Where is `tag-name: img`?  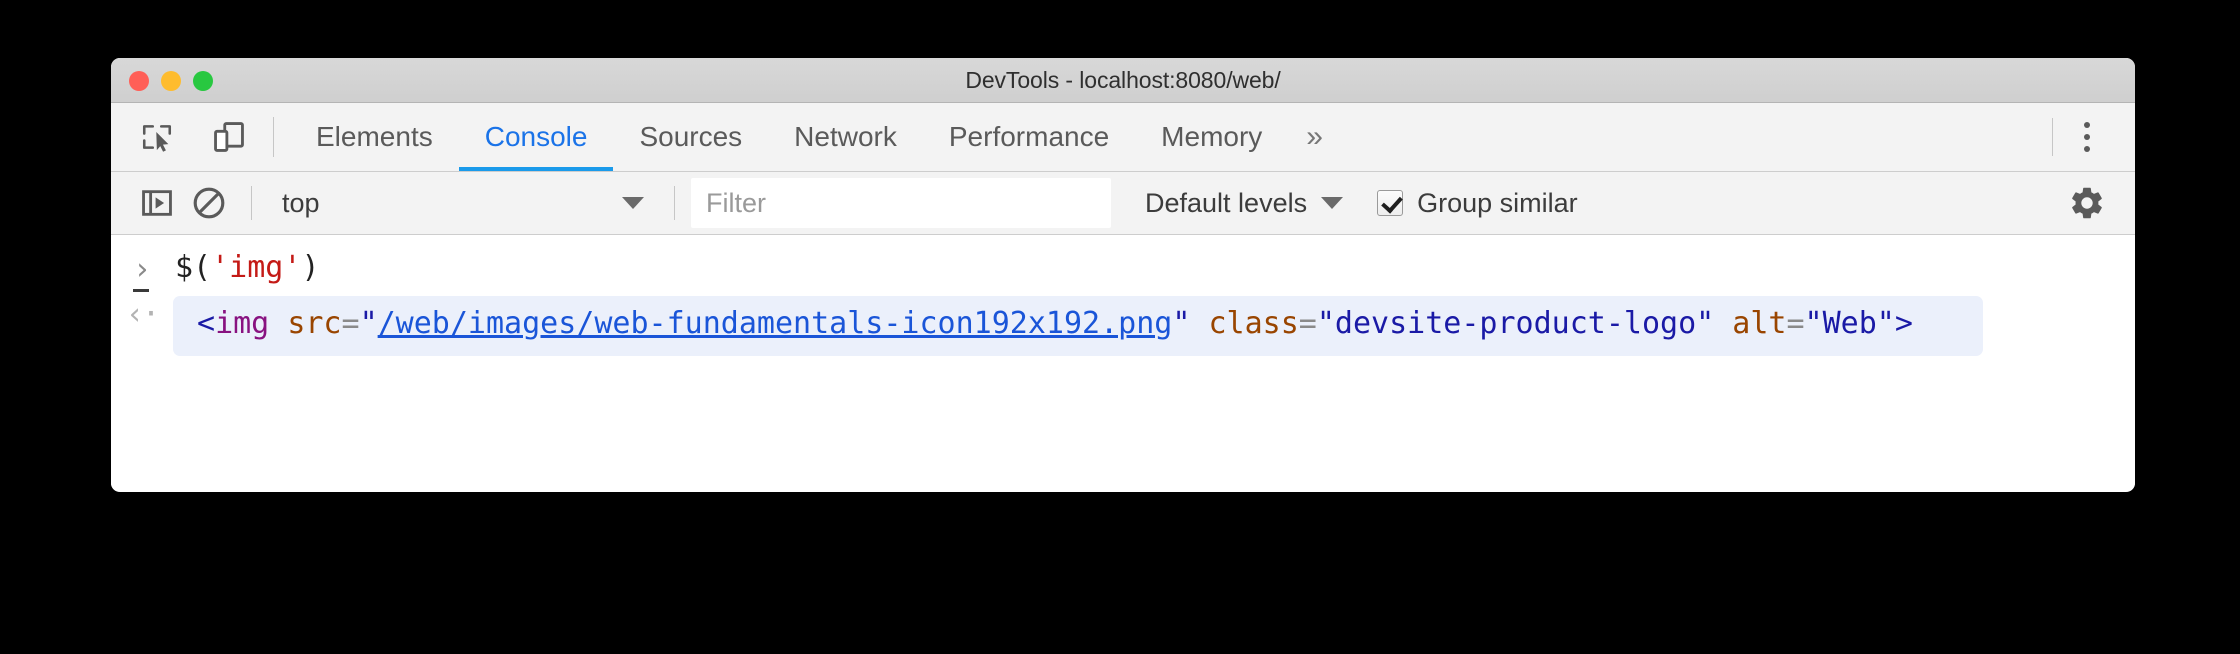 tag-name: img is located at coordinates (242, 323).